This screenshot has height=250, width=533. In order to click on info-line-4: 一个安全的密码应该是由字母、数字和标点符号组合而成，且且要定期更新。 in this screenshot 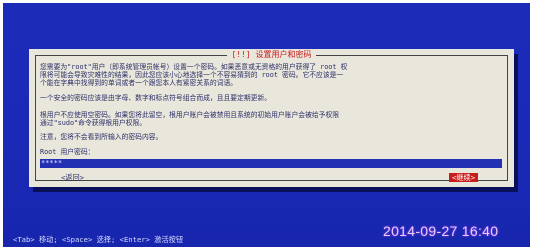, I will do `click(156, 98)`.